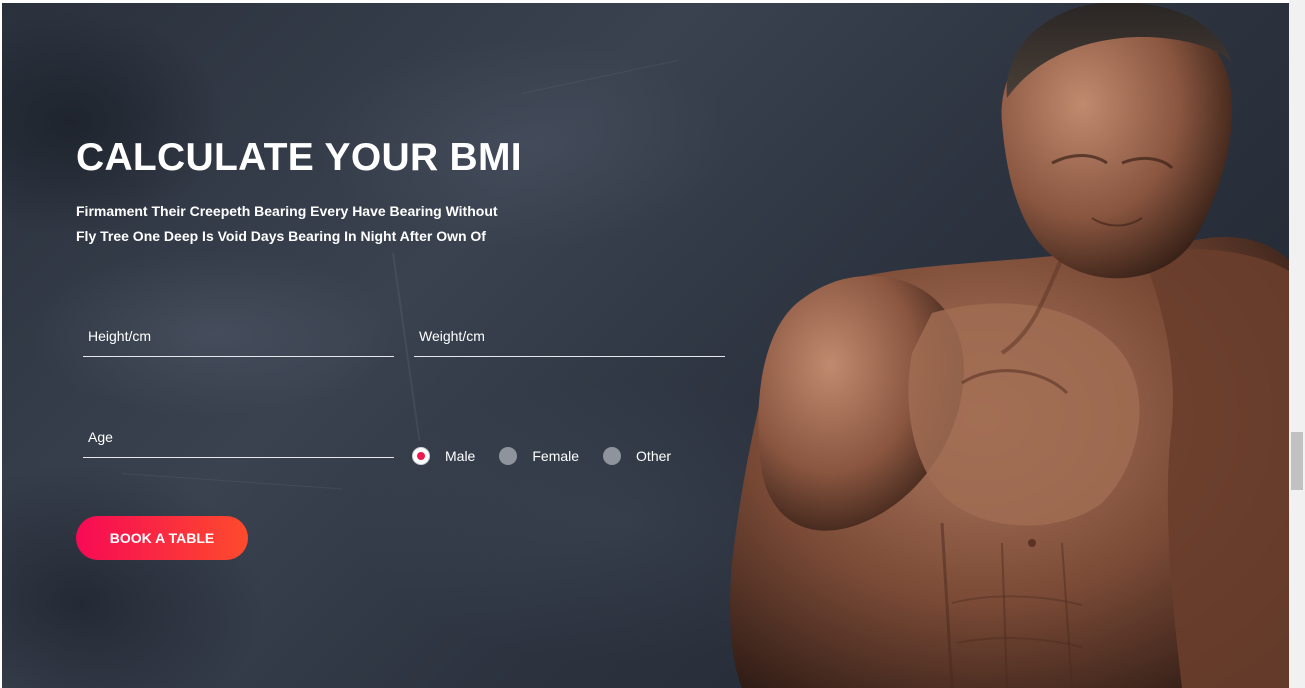 The height and width of the screenshot is (688, 1305). Describe the element at coordinates (654, 456) in the screenshot. I see `radio-label-other: Other` at that location.